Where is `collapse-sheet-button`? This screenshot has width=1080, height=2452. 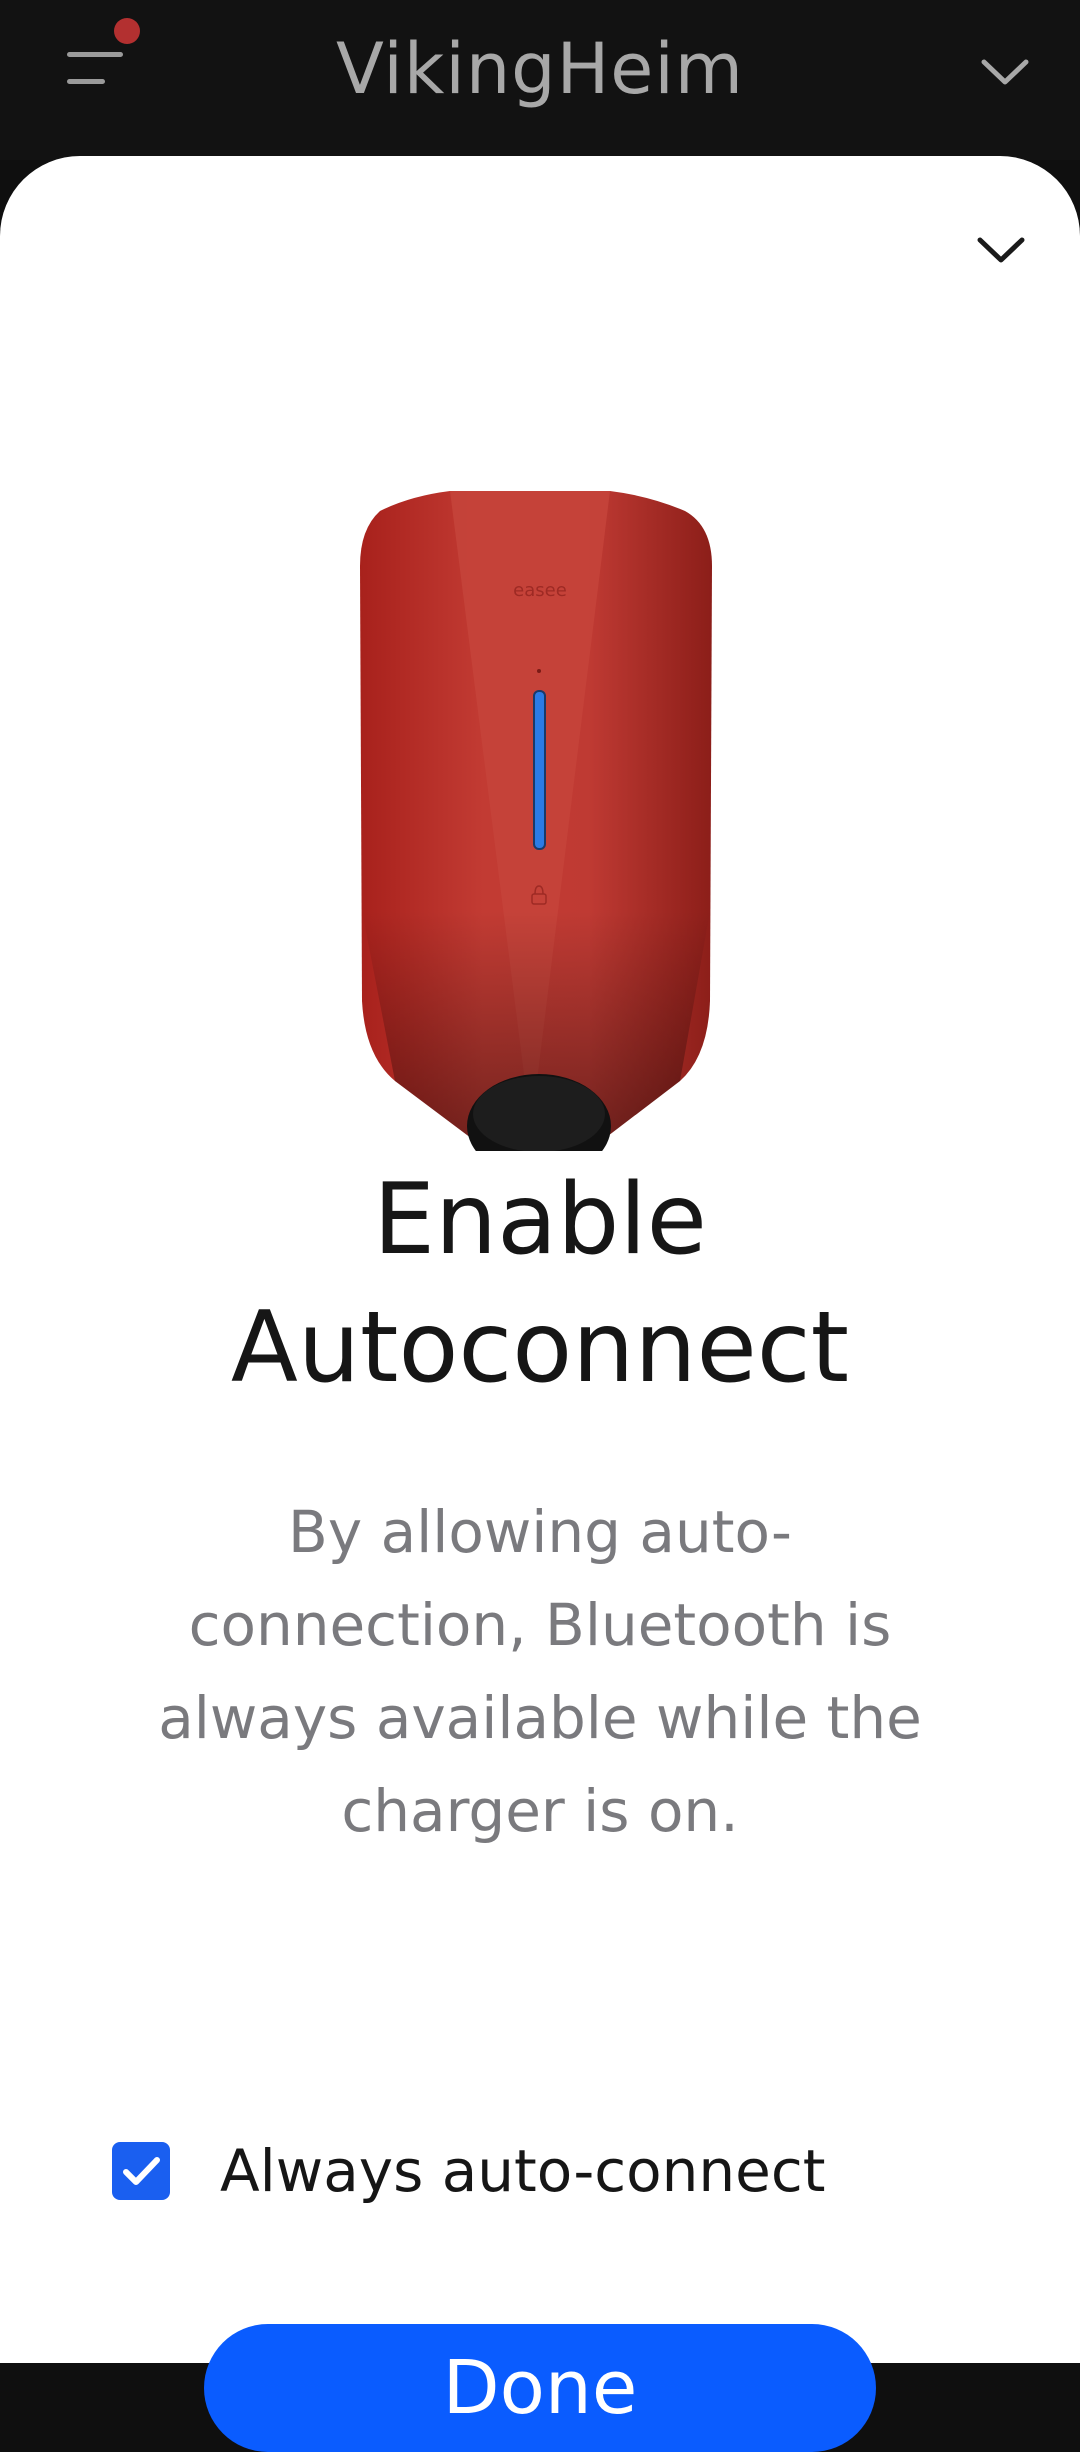 collapse-sheet-button is located at coordinates (1001, 250).